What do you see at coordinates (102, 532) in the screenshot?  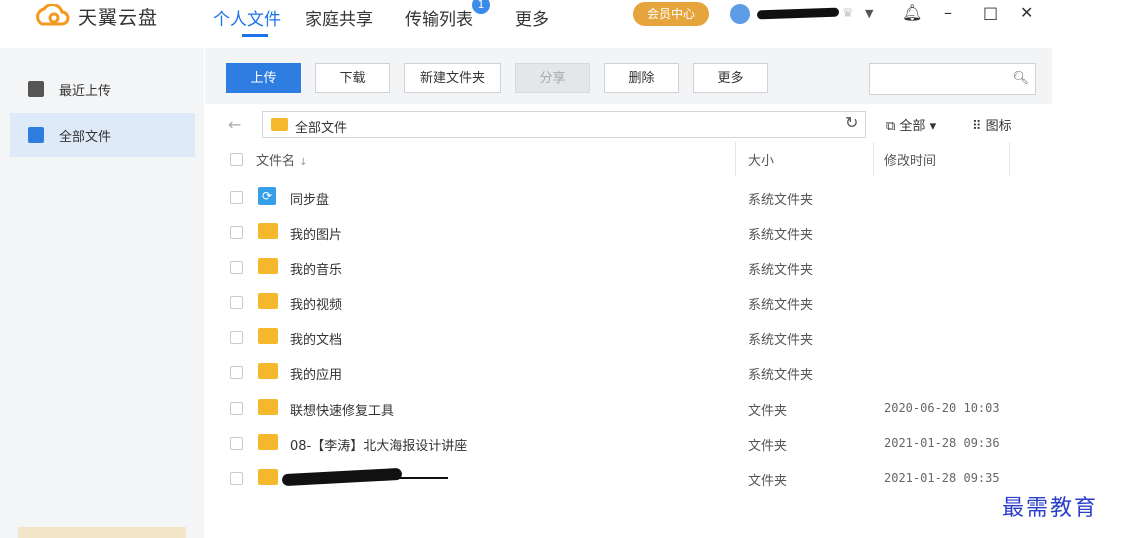 I see `sidebar-bottom-banner` at bounding box center [102, 532].